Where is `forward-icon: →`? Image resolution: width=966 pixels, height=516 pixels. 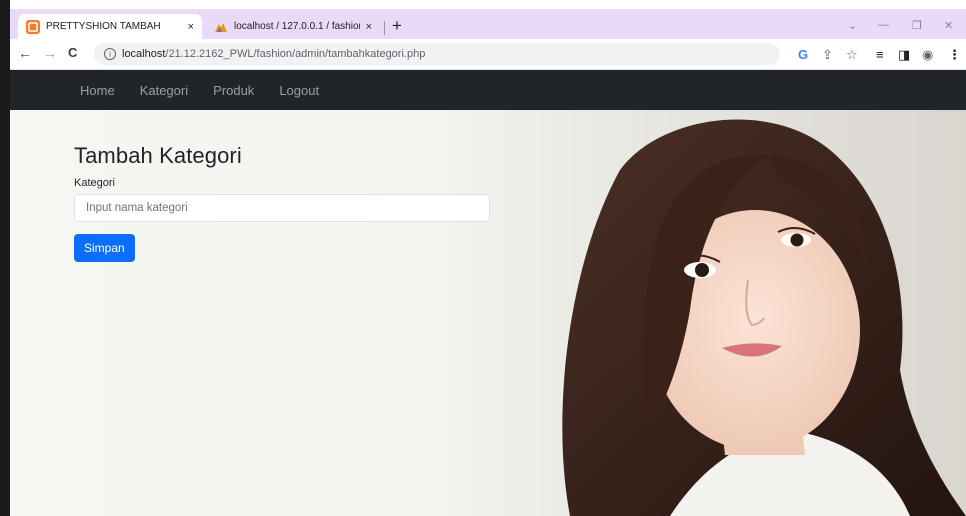 forward-icon: → is located at coordinates (50, 53).